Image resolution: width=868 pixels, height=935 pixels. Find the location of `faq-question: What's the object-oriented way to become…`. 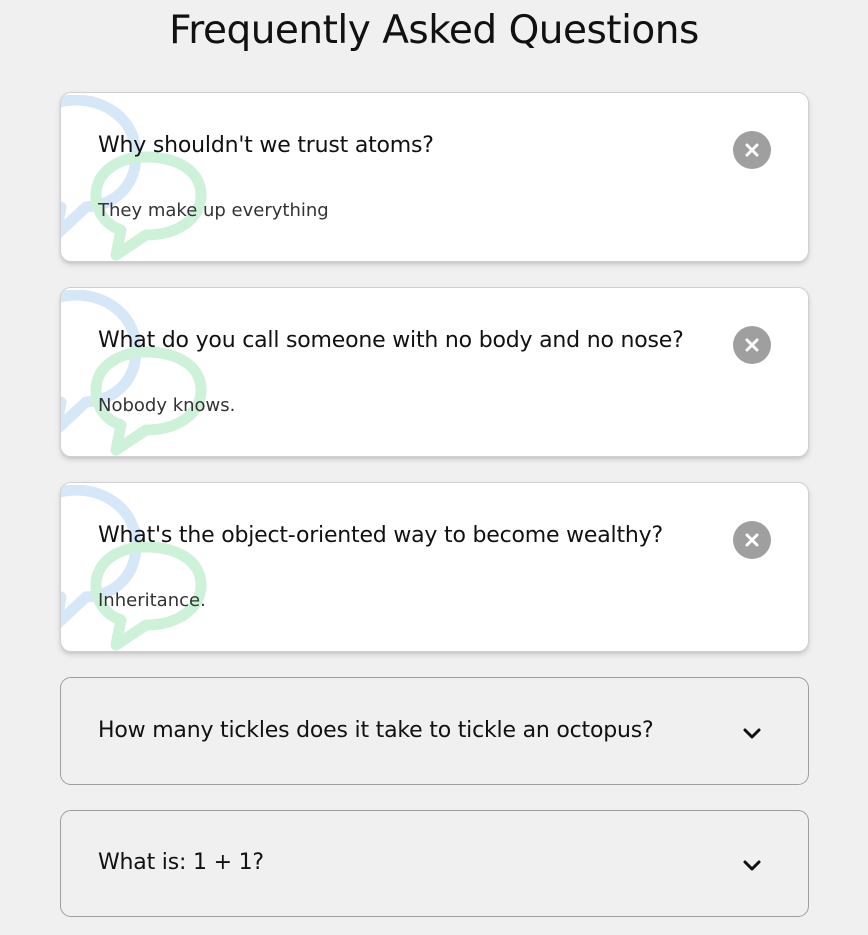

faq-question: What's the object-oriented way to become… is located at coordinates (380, 535).